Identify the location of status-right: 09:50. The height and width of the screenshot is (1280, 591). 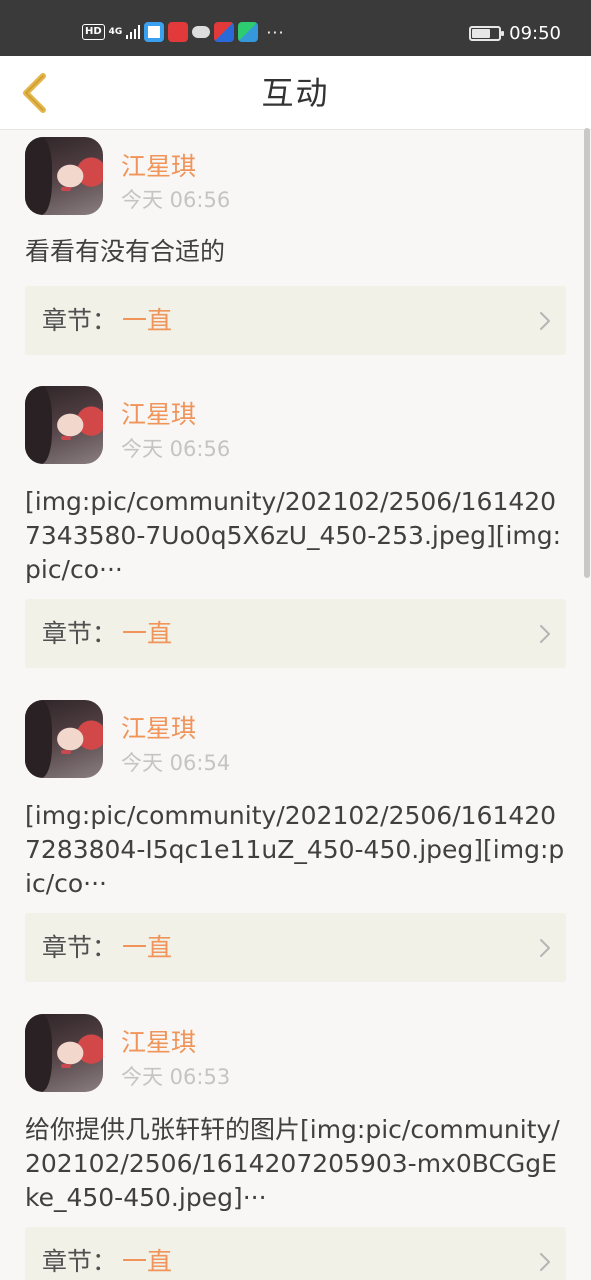
(515, 33).